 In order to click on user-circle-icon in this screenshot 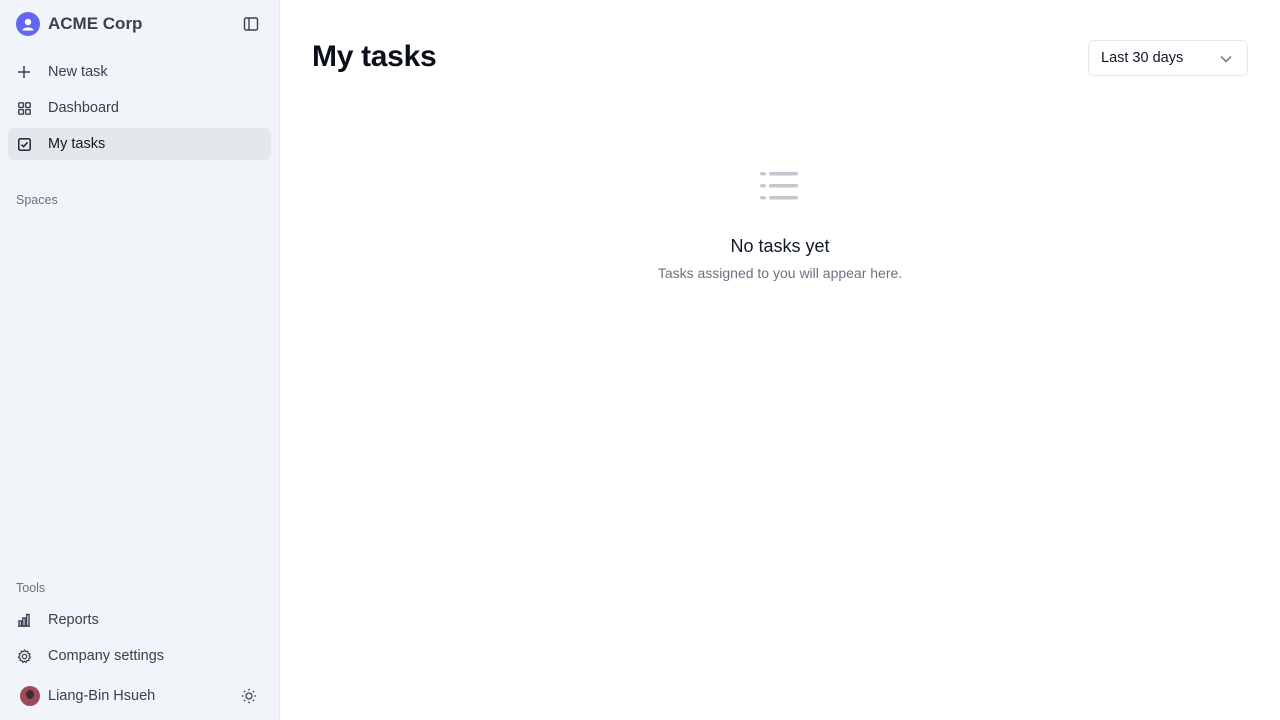, I will do `click(28, 24)`.